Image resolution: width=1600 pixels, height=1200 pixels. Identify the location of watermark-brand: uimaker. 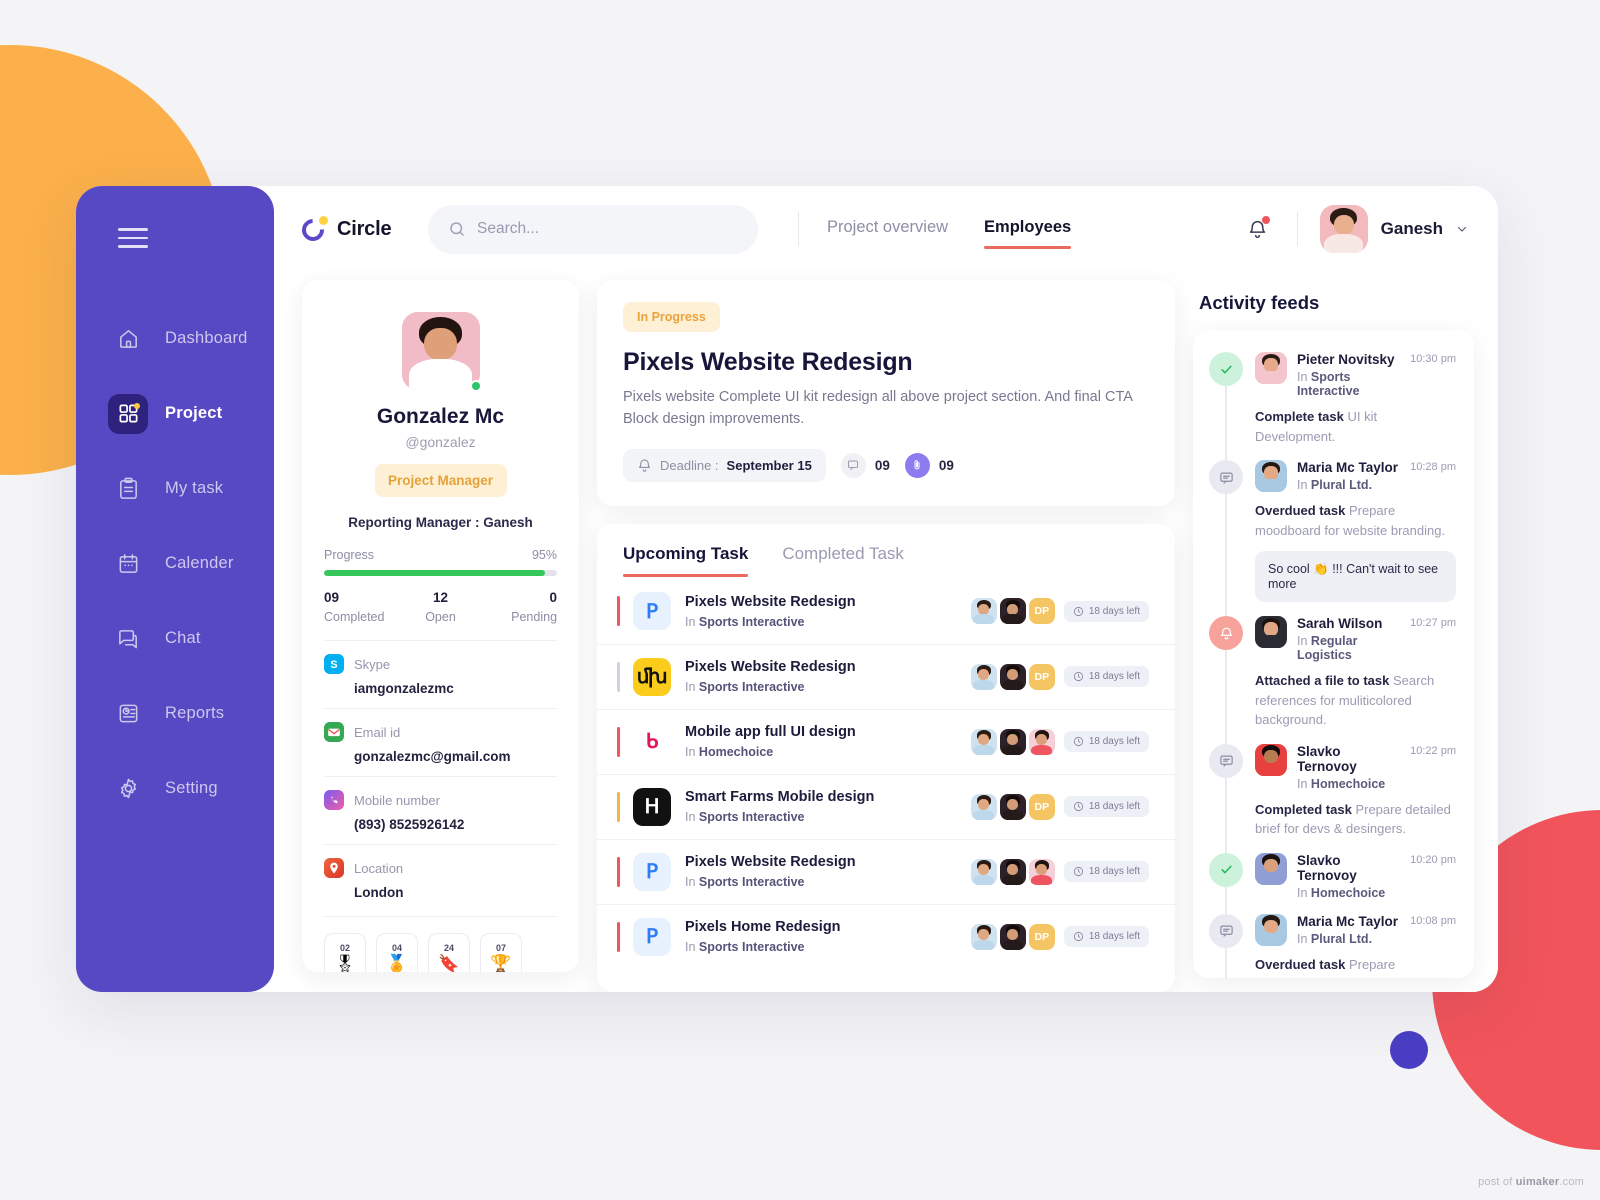
(1537, 1182).